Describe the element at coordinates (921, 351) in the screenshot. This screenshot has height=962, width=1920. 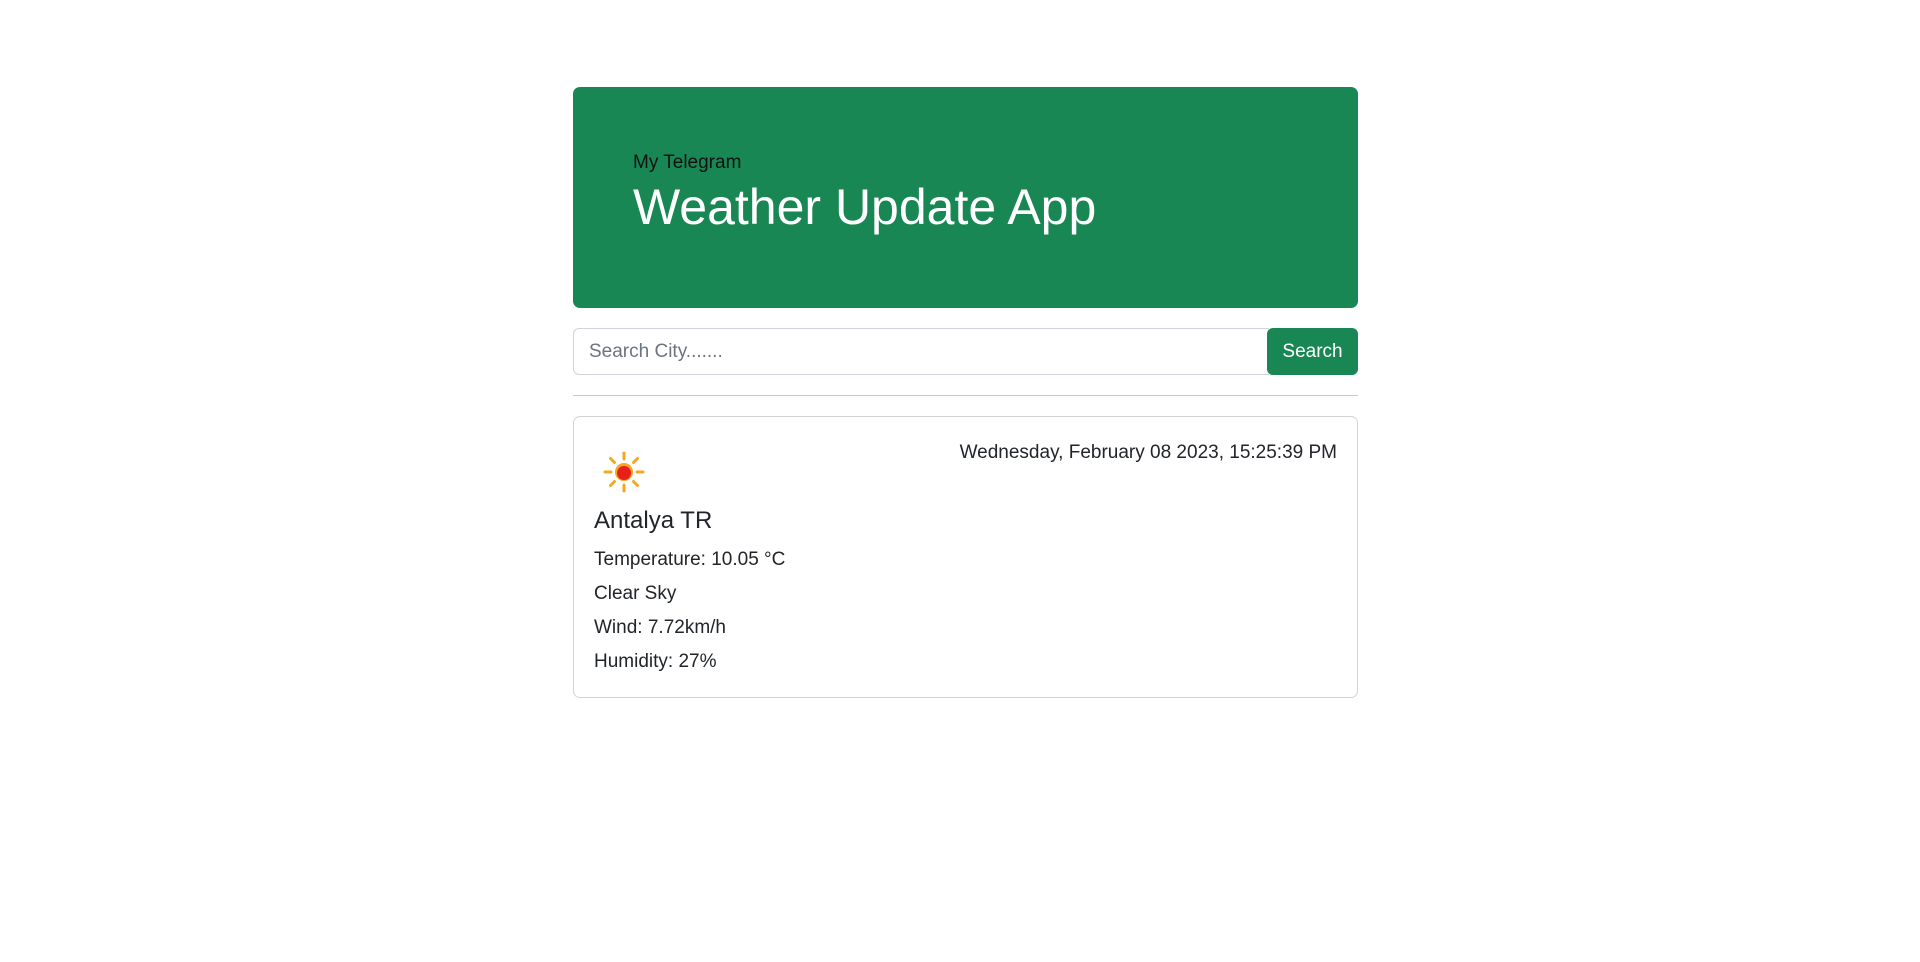
I see `search-input` at that location.